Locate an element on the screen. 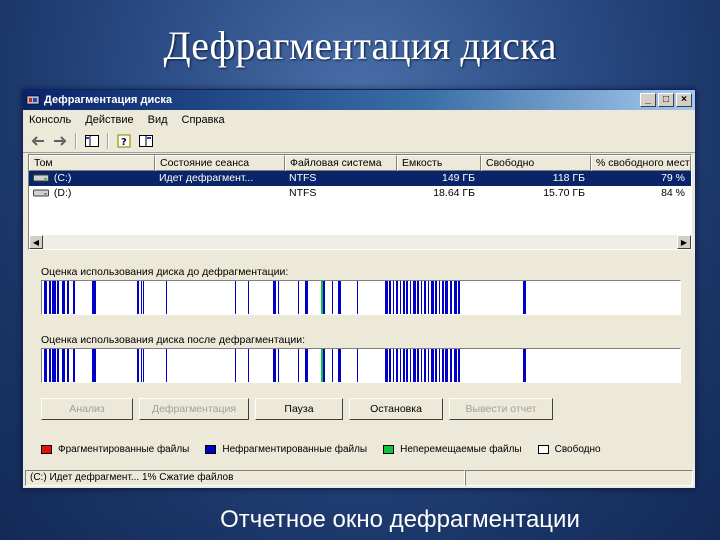 The image size is (720, 540). column-file-system: Файловая система is located at coordinates (341, 163).